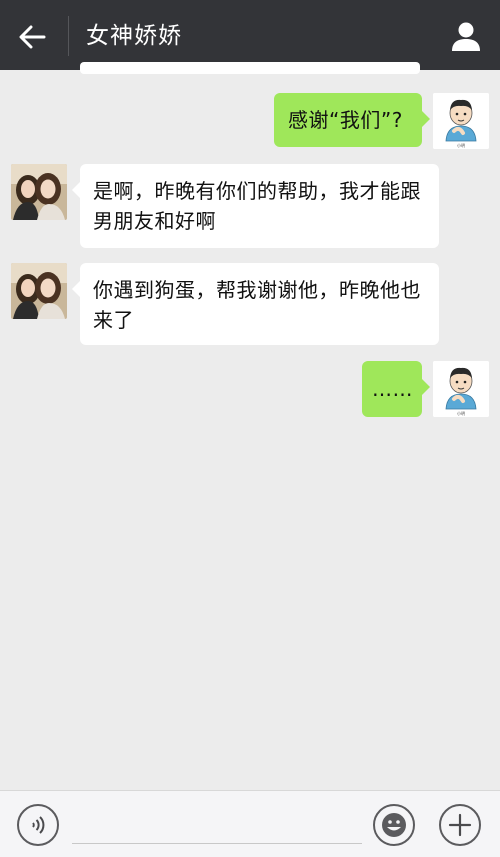 This screenshot has width=500, height=857. I want to click on previous-message-bubble-edge, so click(250, 68).